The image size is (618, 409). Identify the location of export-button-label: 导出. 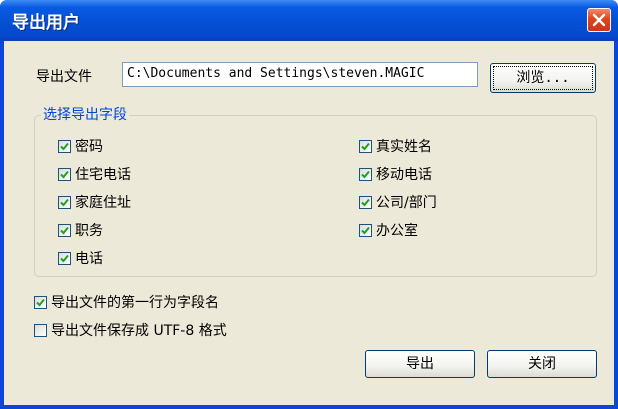
(420, 364).